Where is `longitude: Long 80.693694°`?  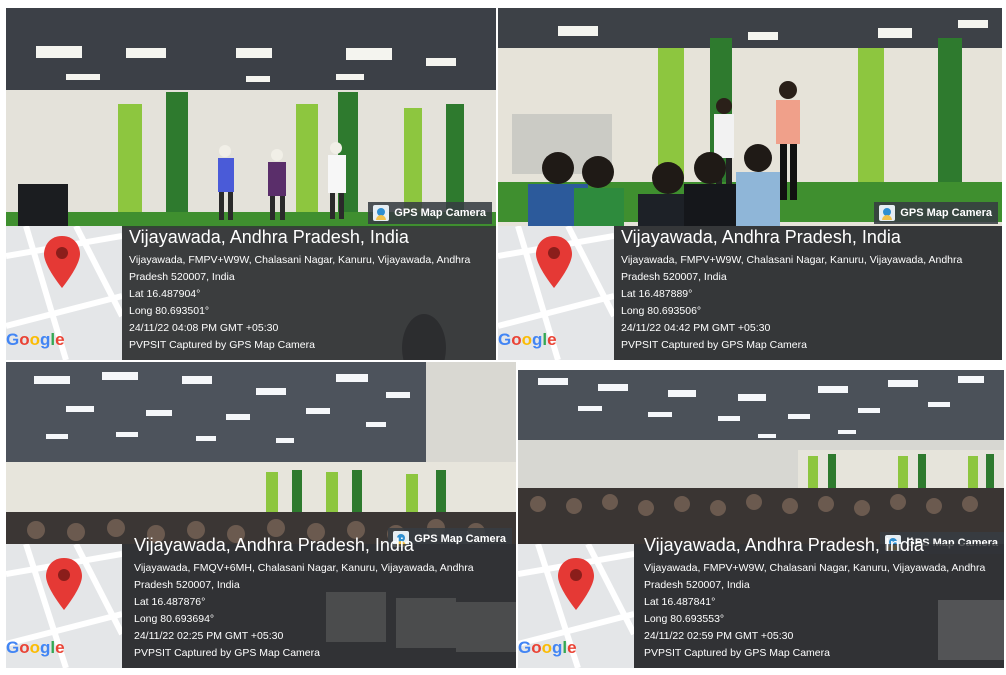 longitude: Long 80.693694° is located at coordinates (174, 619).